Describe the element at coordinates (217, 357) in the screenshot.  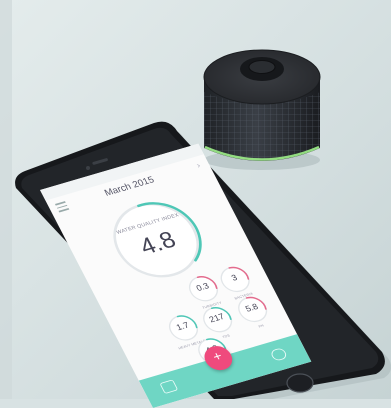
I see `fab-label: +` at that location.